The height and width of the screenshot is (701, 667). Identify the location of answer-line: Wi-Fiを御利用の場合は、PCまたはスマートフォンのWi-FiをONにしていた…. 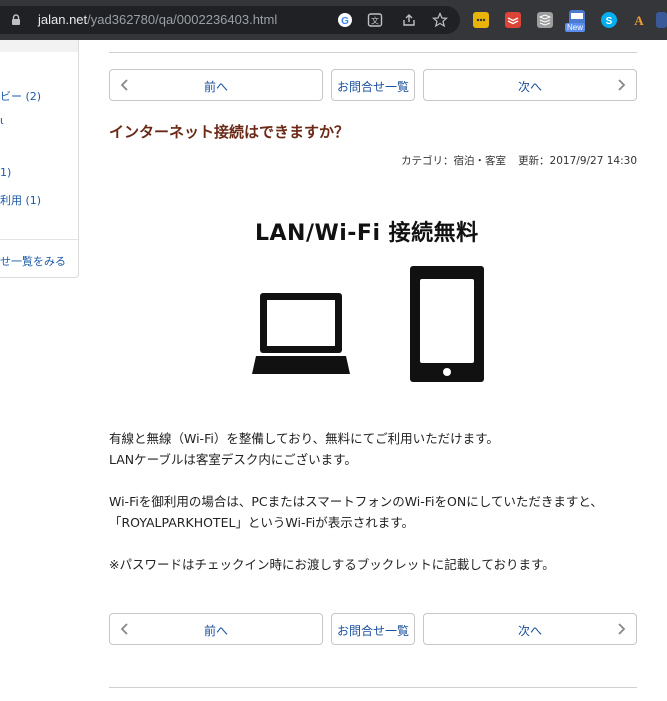
(356, 501).